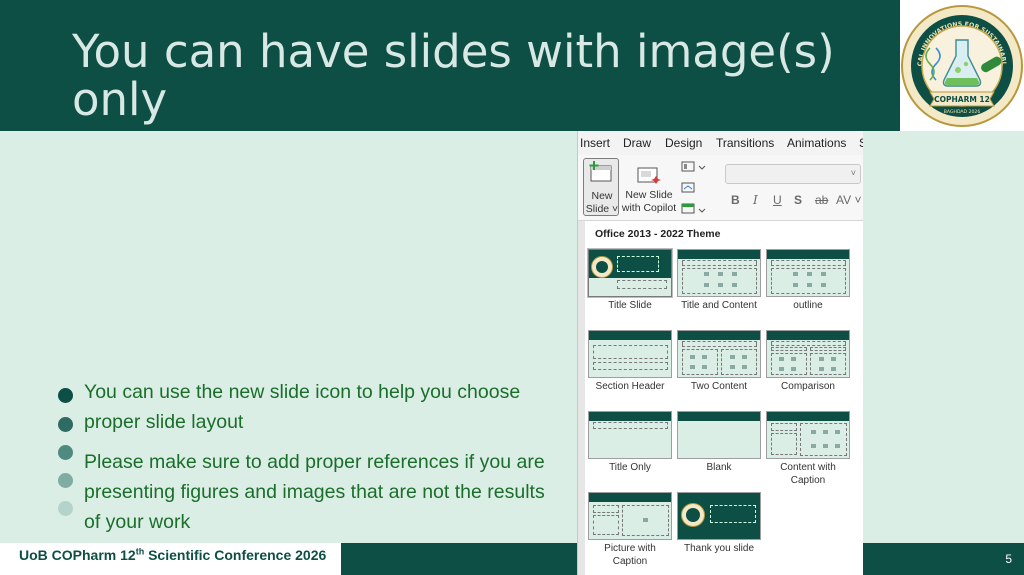 This screenshot has width=1024, height=575. I want to click on layout-label-outline: outline, so click(808, 305).